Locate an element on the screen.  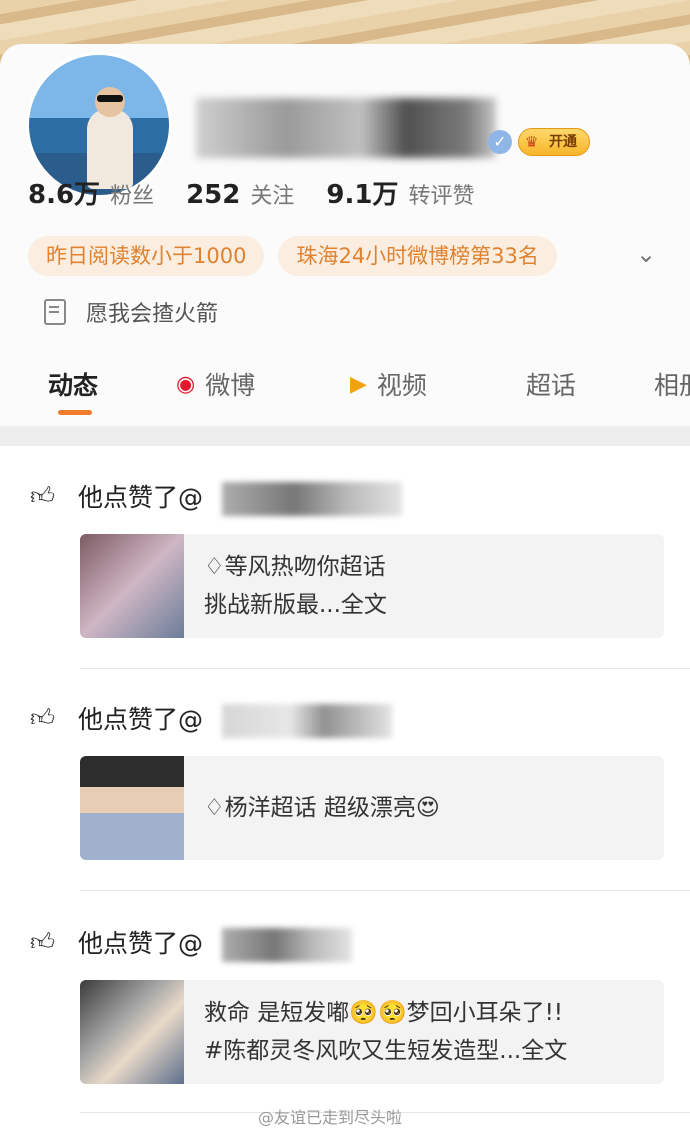
crown-icon: ♛ is located at coordinates (532, 142).